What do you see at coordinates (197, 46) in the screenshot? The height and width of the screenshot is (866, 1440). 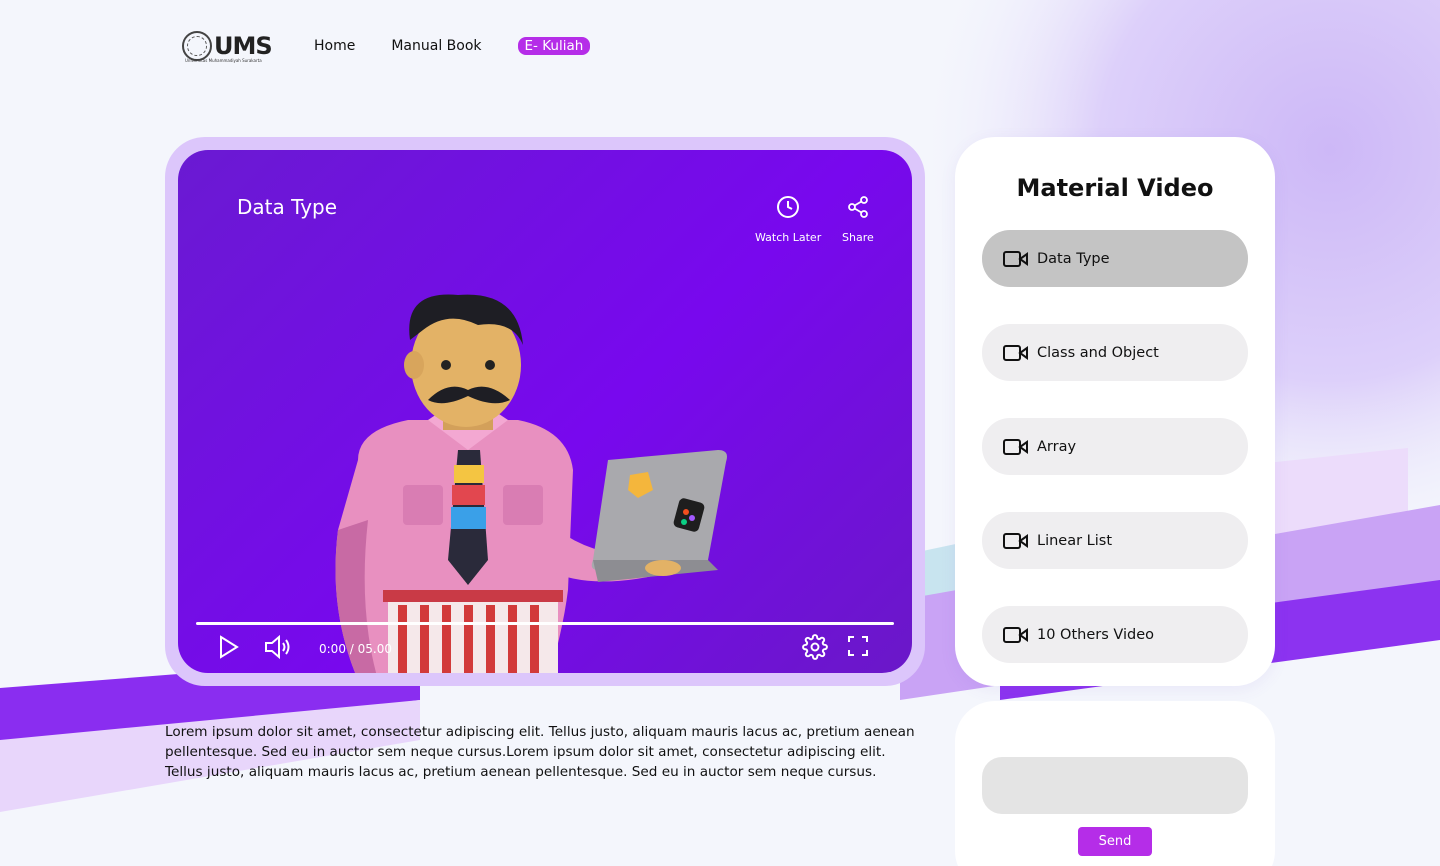 I see `university-seal-icon` at bounding box center [197, 46].